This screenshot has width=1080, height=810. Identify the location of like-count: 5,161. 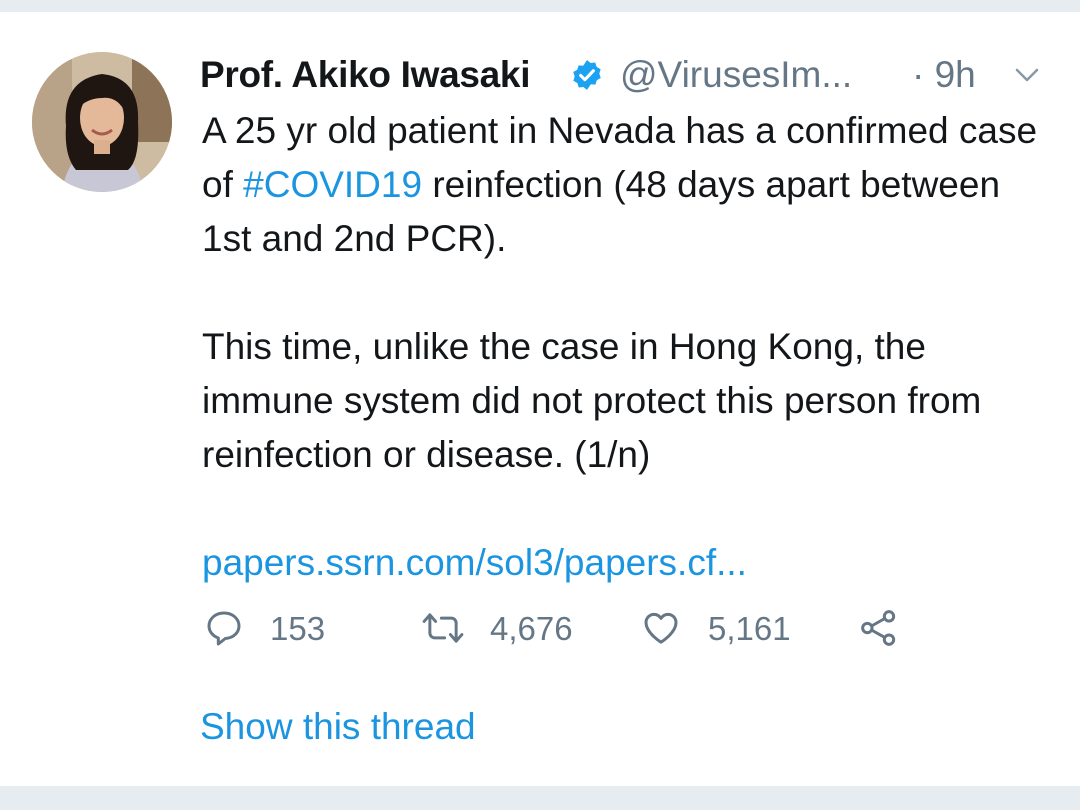
(749, 628).